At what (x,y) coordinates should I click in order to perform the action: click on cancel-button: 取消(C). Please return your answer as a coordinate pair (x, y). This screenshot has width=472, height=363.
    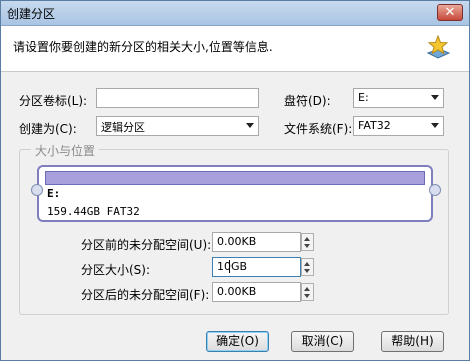
    Looking at the image, I should click on (322, 341).